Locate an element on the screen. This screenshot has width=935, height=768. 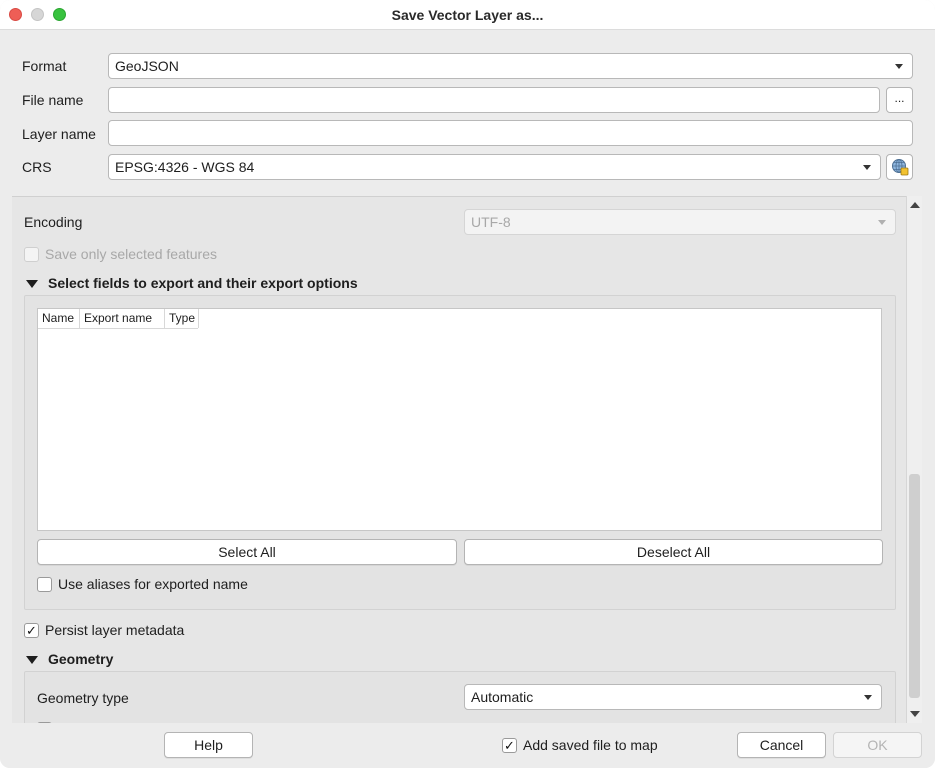
format-select-value: GeoJSON is located at coordinates (147, 66).